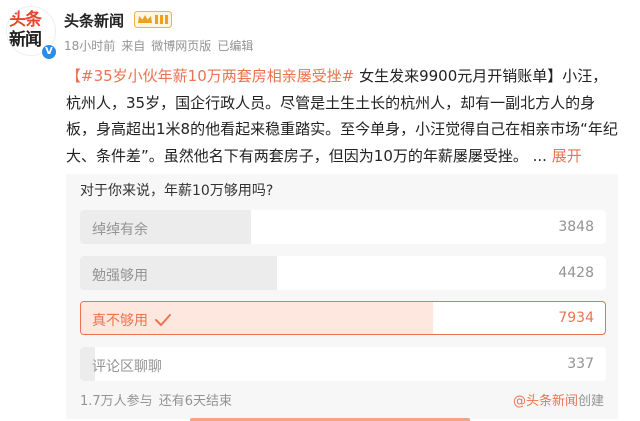 Image resolution: width=640 pixels, height=421 pixels. What do you see at coordinates (49, 52) in the screenshot?
I see `verified-icon: V` at bounding box center [49, 52].